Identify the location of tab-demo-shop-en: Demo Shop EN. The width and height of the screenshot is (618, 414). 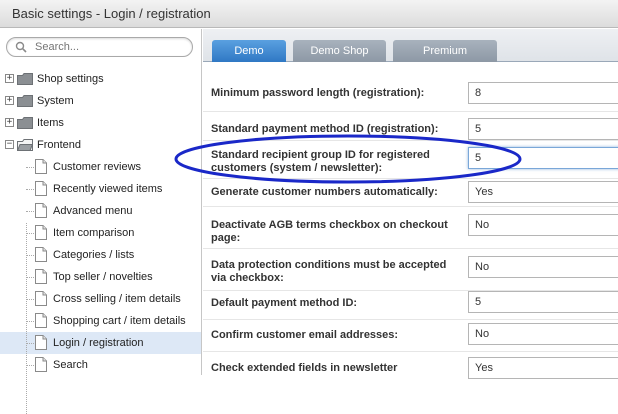
(339, 59).